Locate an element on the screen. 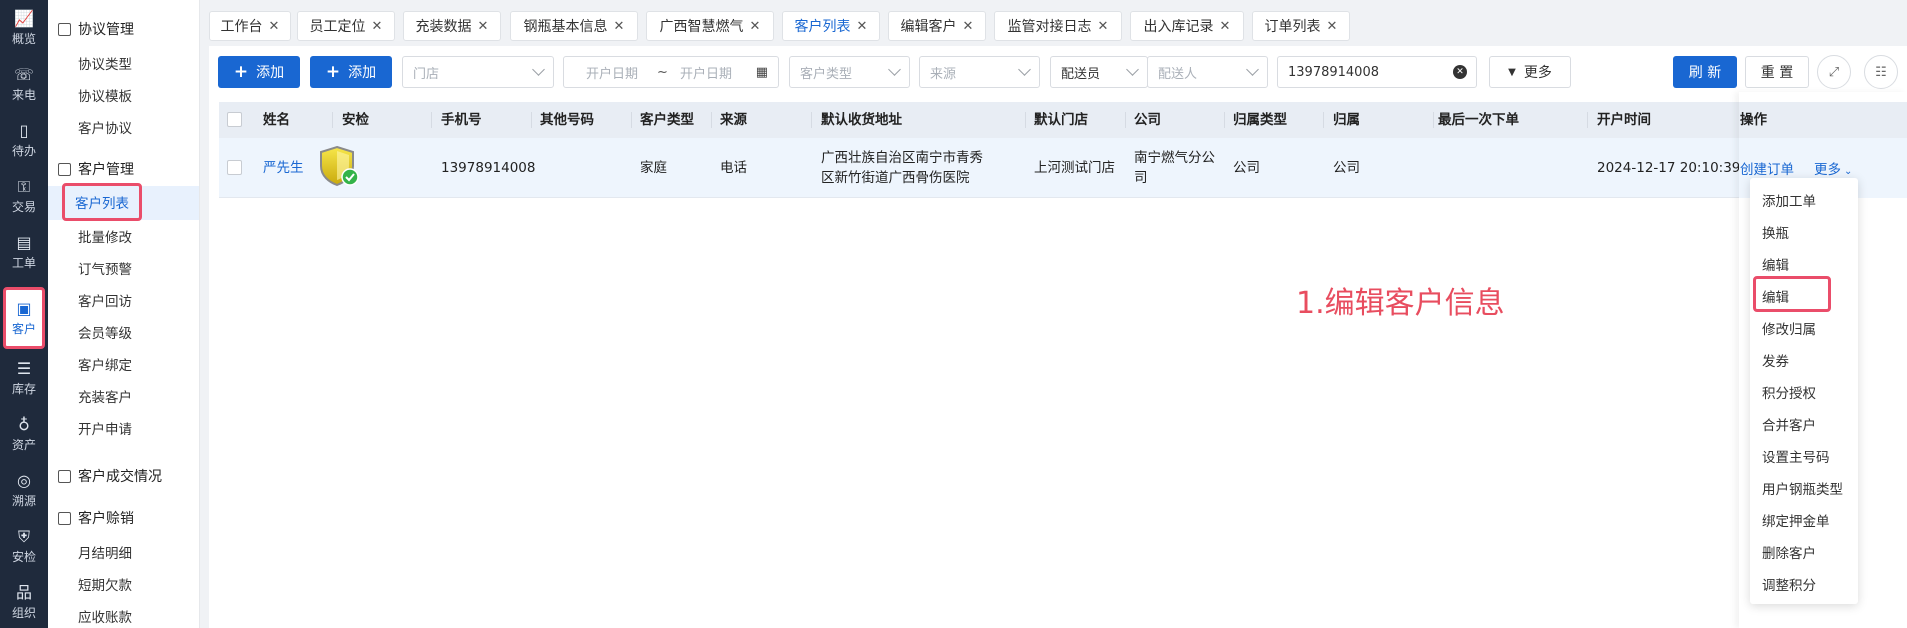 Image resolution: width=1907 pixels, height=628 pixels. menu-item-gas-alert: 订气预警 is located at coordinates (105, 268).